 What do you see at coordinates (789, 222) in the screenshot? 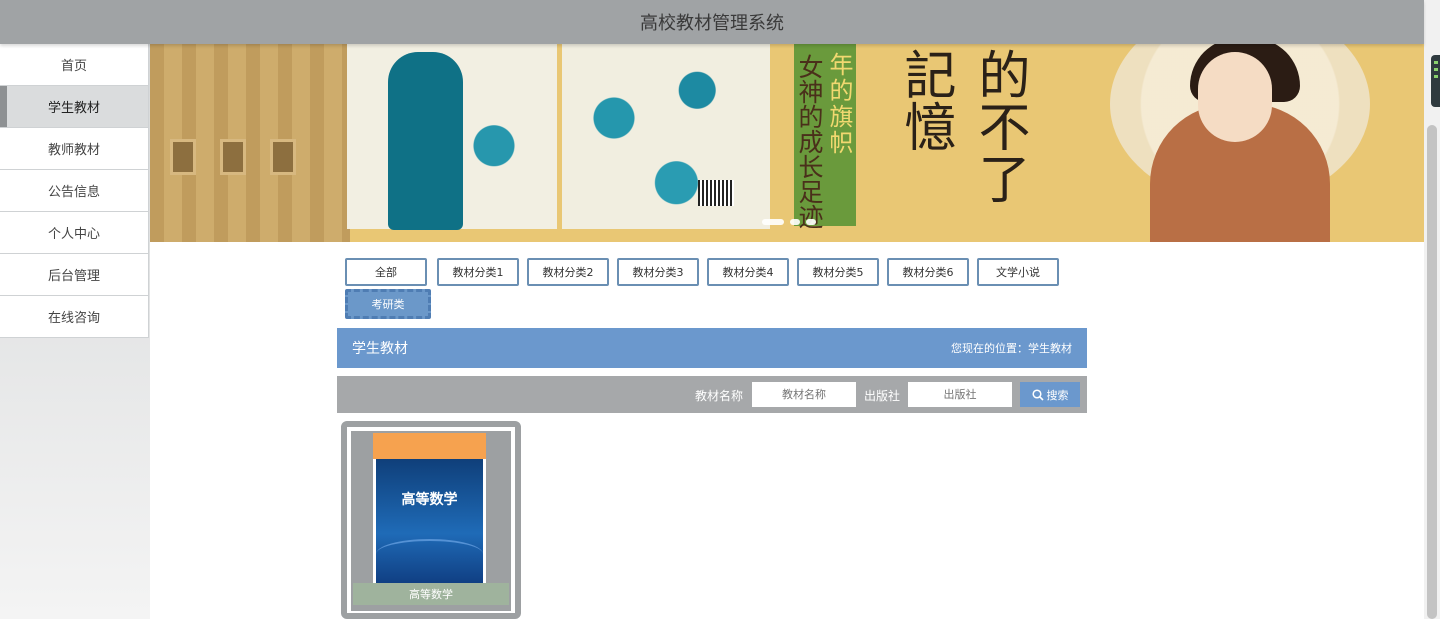
I see `carousel-indicators` at bounding box center [789, 222].